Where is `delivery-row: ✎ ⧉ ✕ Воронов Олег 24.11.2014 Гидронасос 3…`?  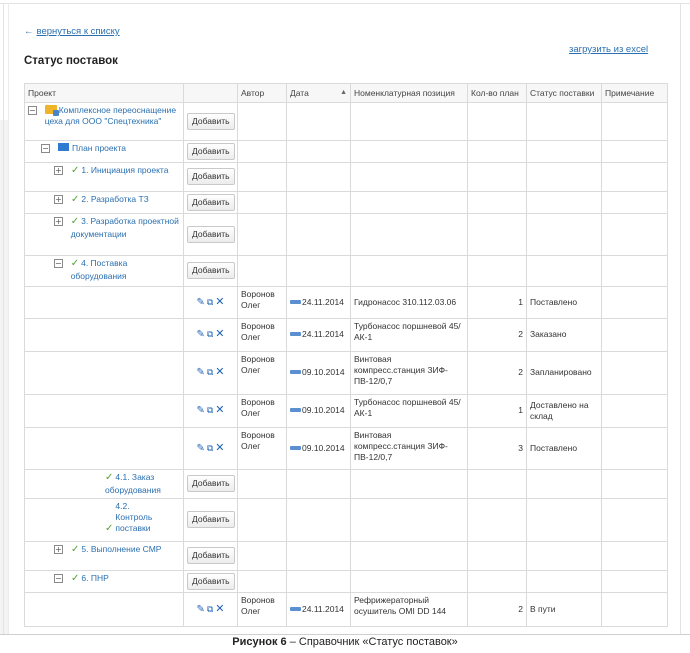 delivery-row: ✎ ⧉ ✕ Воронов Олег 24.11.2014 Гидронасос 3… is located at coordinates (346, 302).